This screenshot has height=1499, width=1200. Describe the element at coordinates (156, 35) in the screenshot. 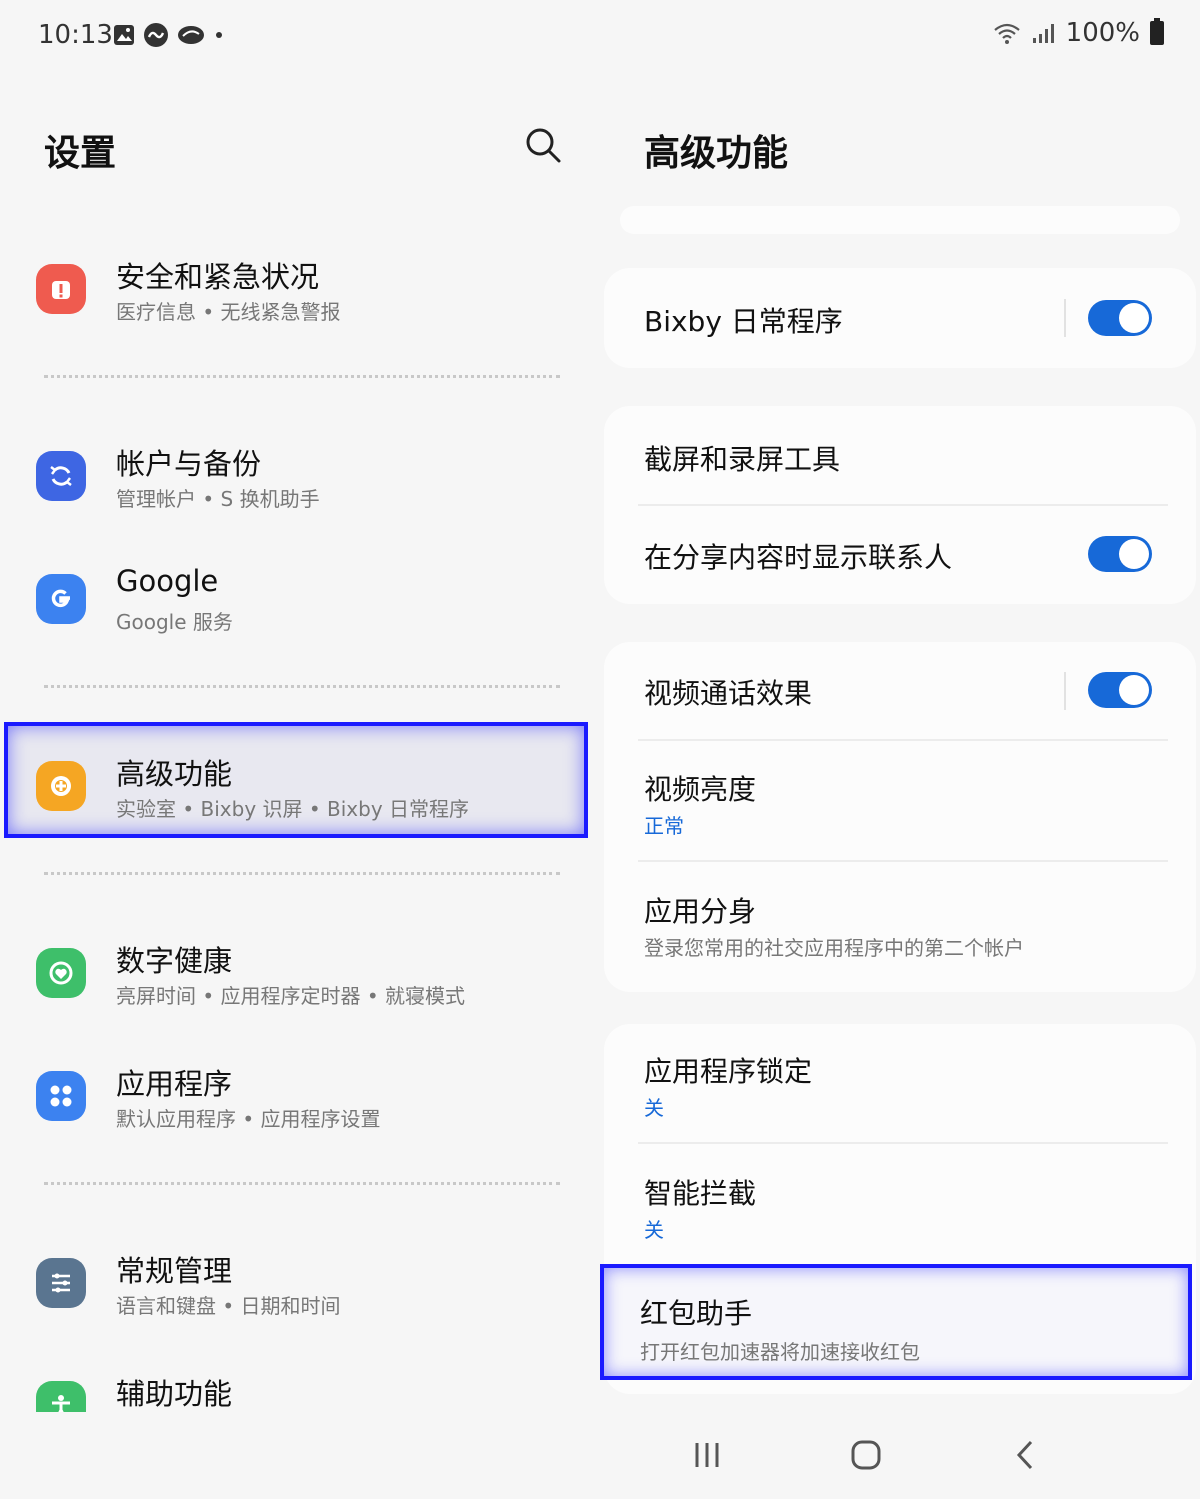

I see `link-icon` at that location.